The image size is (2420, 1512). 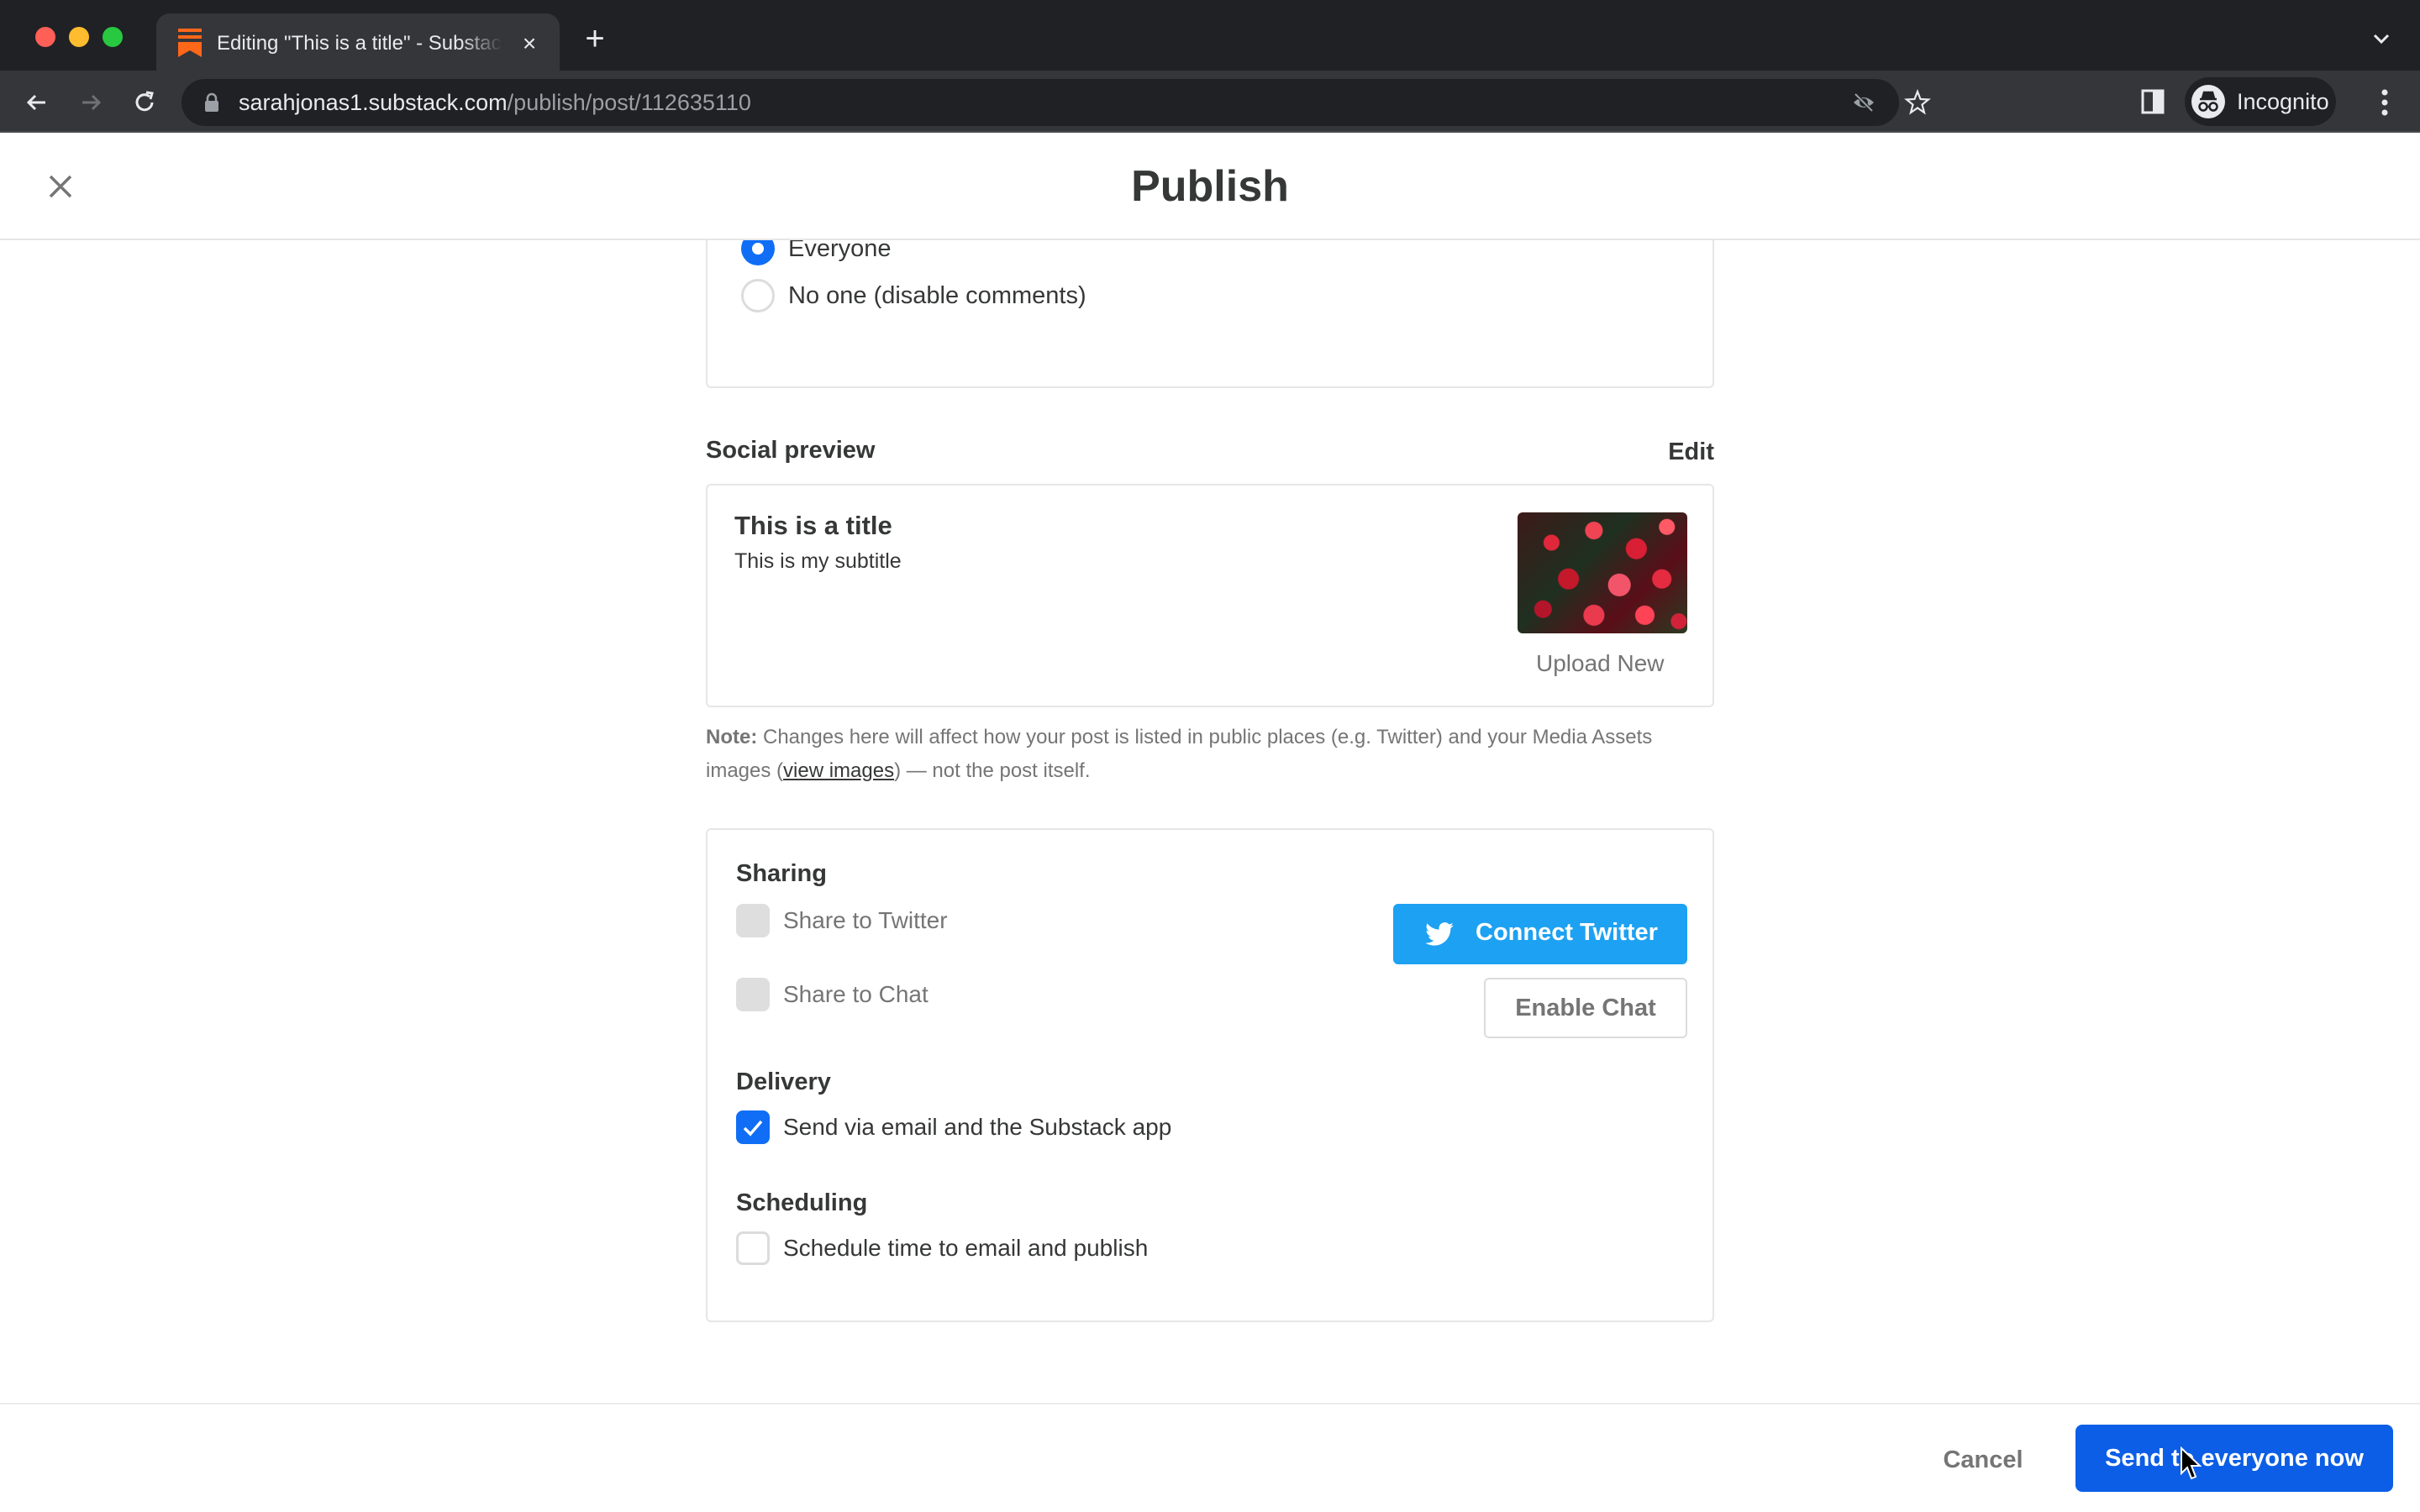 What do you see at coordinates (45, 37) in the screenshot?
I see `window-close-button` at bounding box center [45, 37].